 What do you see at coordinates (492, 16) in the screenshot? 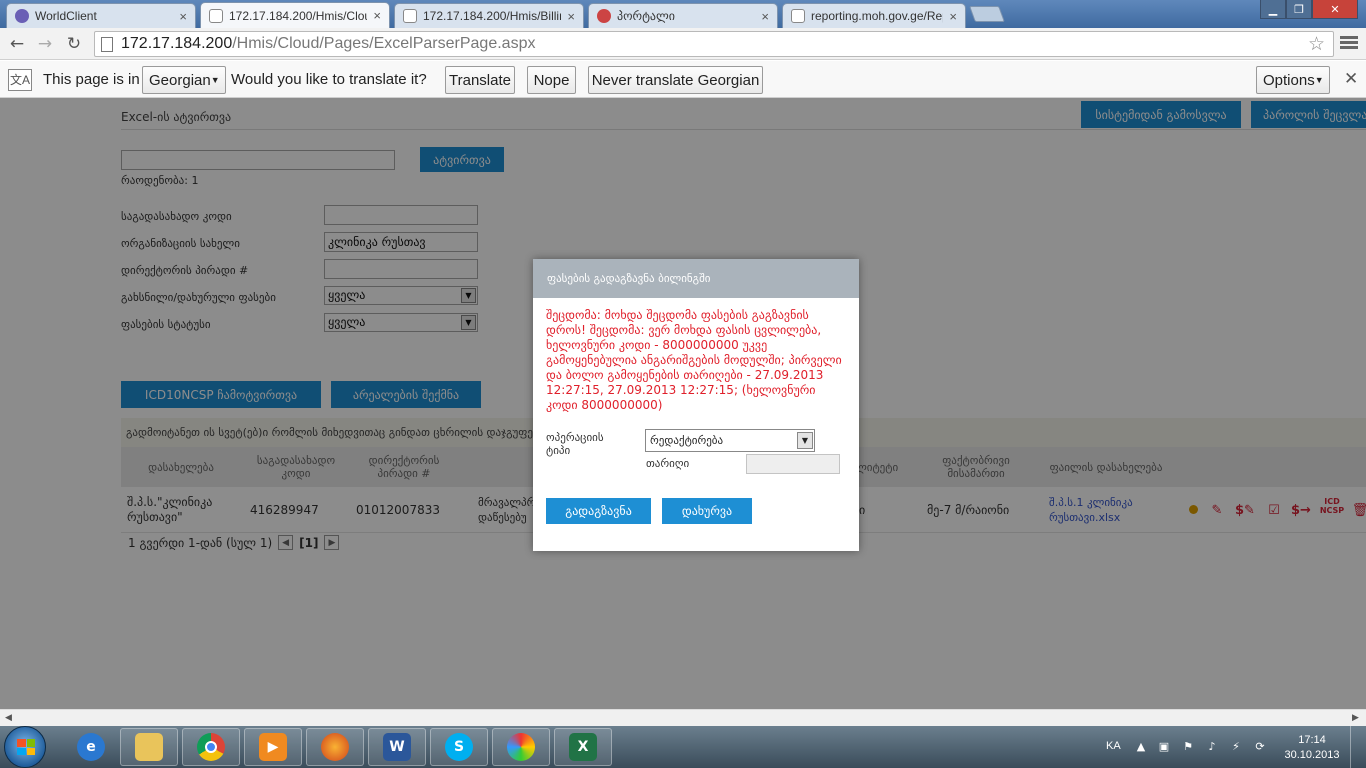
I see `tab-label: 172.17.184.200/Hmis/Billin` at bounding box center [492, 16].